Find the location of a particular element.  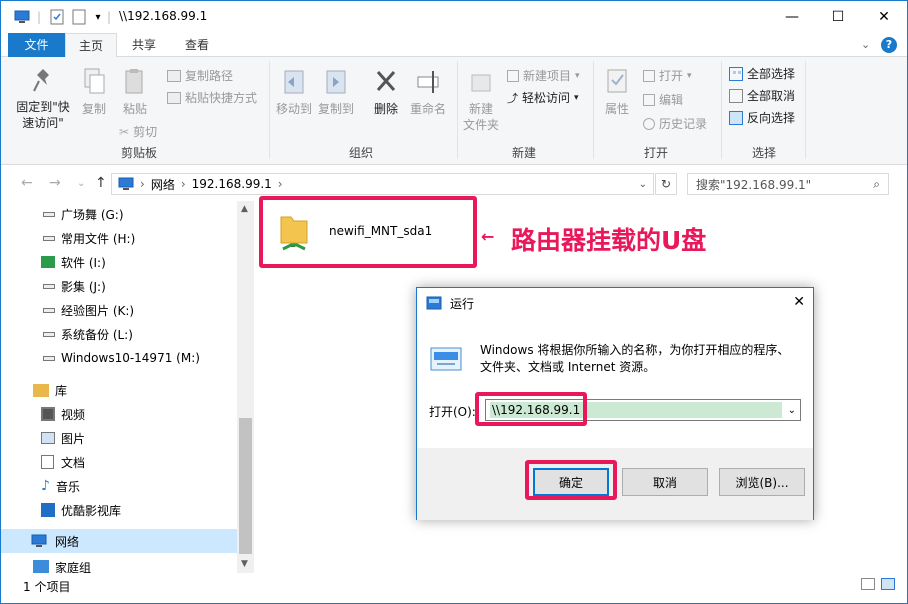

nav-item-network: 网络 is located at coordinates (119, 541).